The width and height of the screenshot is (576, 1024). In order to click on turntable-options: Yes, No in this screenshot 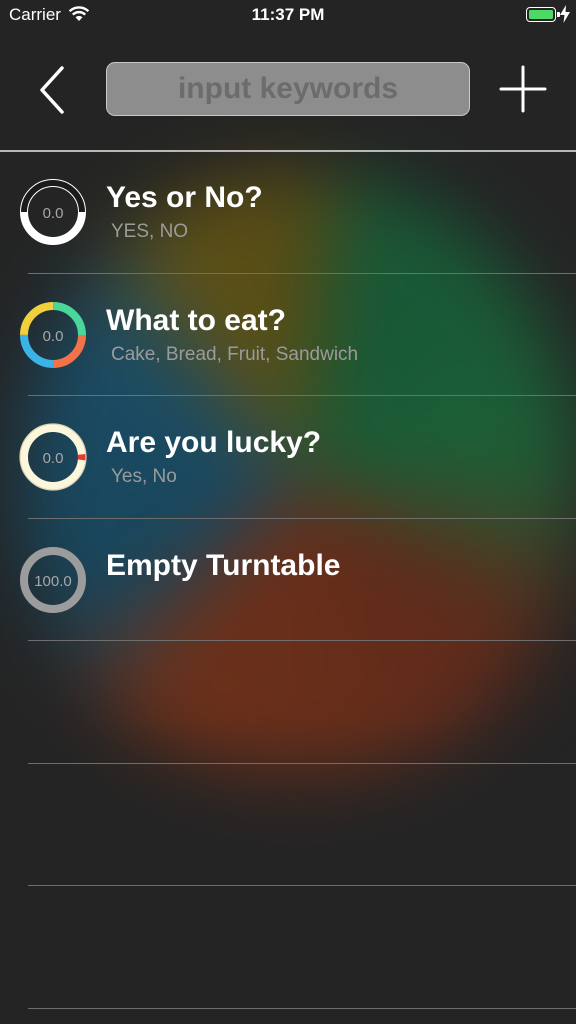, I will do `click(144, 476)`.